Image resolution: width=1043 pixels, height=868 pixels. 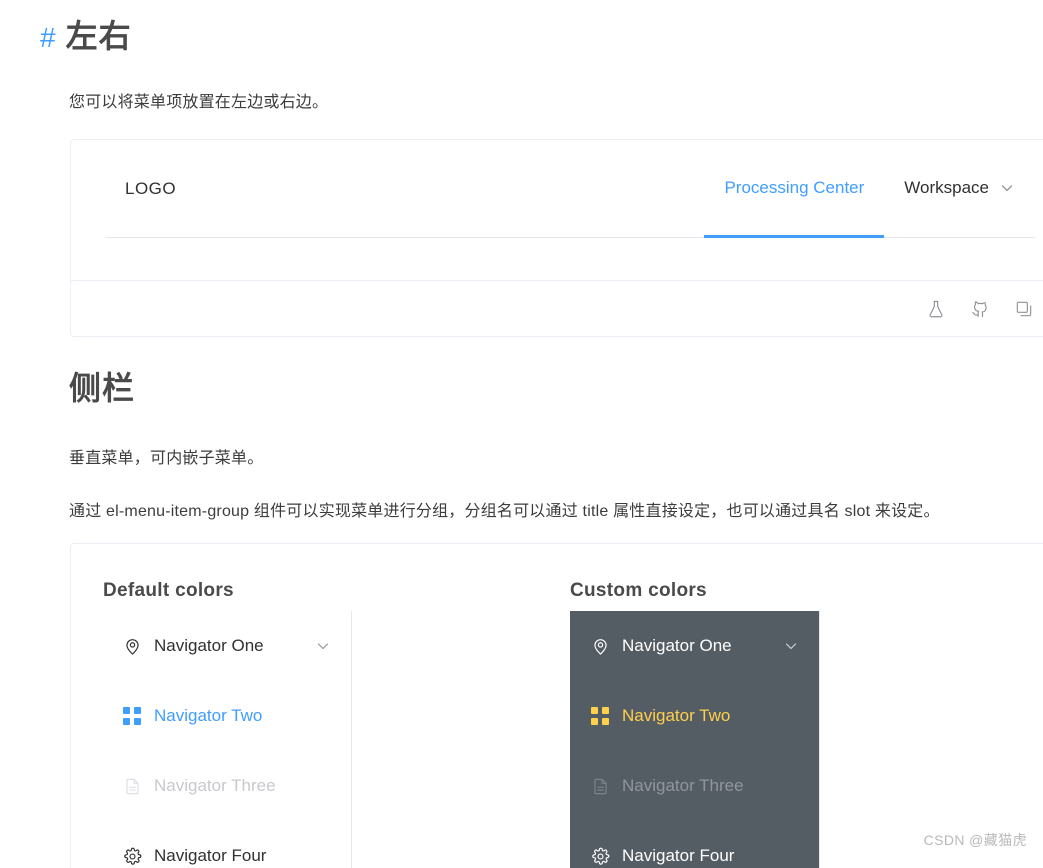 I want to click on copy-icon, so click(x=1024, y=309).